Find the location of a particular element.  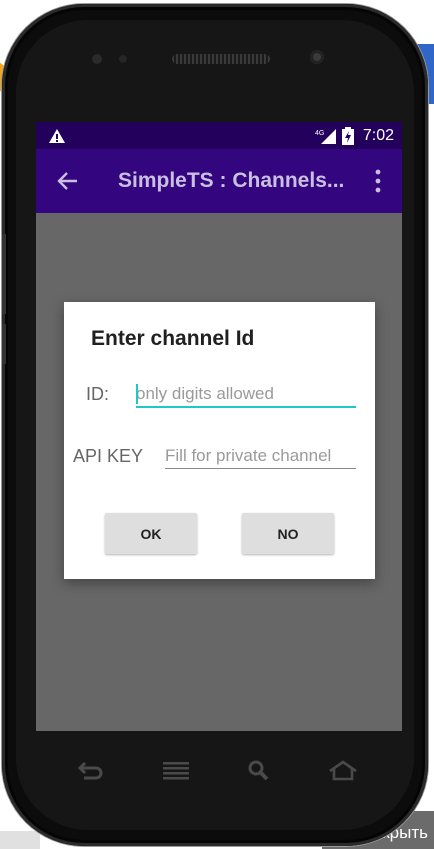

status-icons: 4G 7:02 is located at coordinates (354, 136).